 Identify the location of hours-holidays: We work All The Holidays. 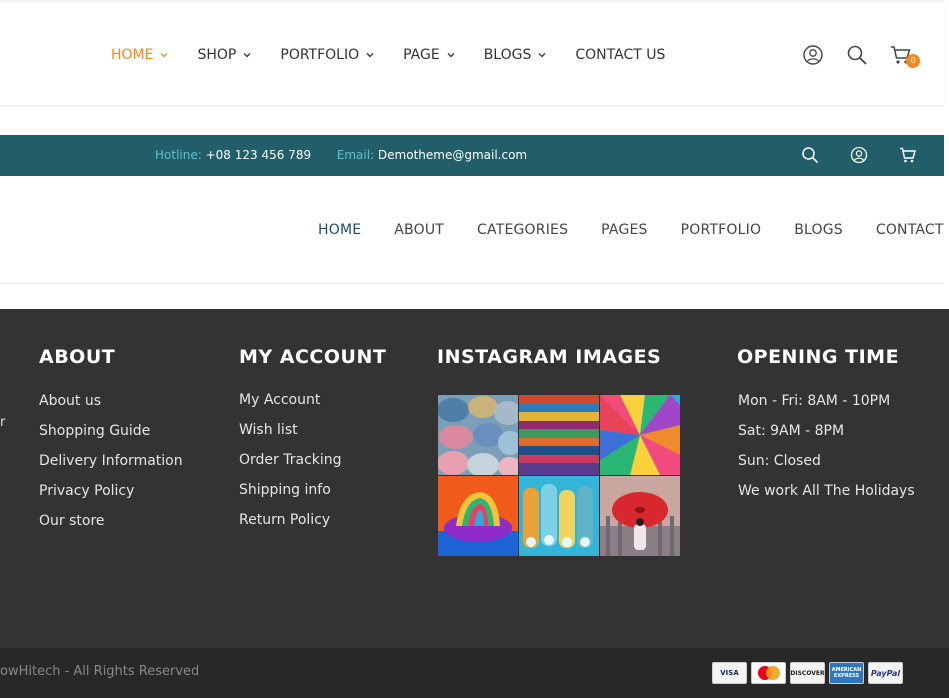
(826, 491).